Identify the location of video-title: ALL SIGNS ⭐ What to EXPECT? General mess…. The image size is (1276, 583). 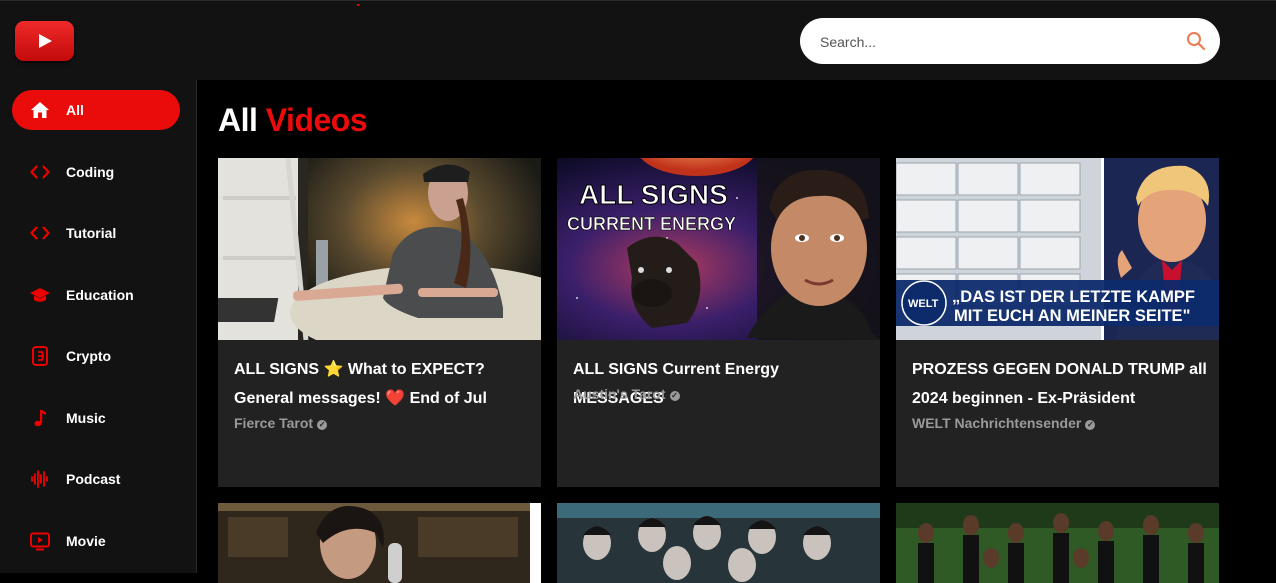
(381, 384).